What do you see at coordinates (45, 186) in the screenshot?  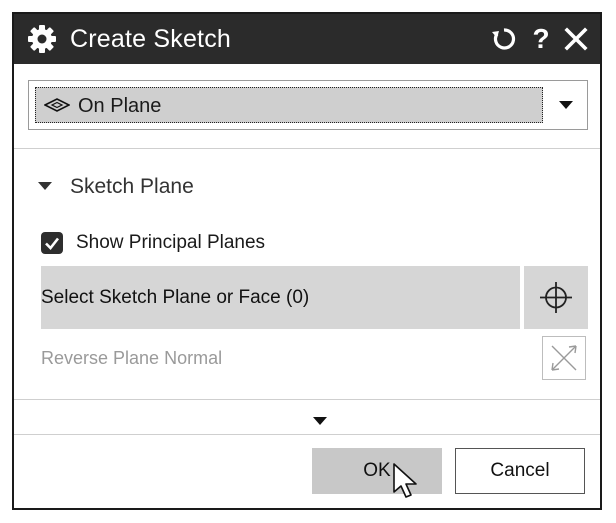 I see `collapse-toggle-icon` at bounding box center [45, 186].